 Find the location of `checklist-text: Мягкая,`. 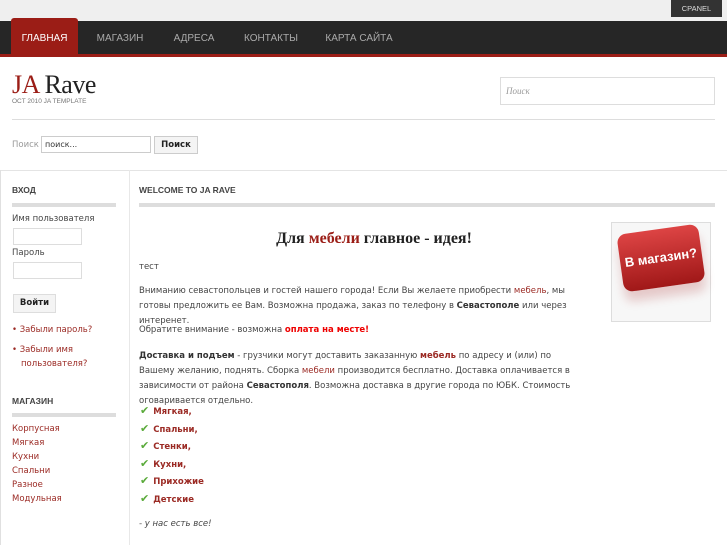

checklist-text: Мягкая, is located at coordinates (172, 412).